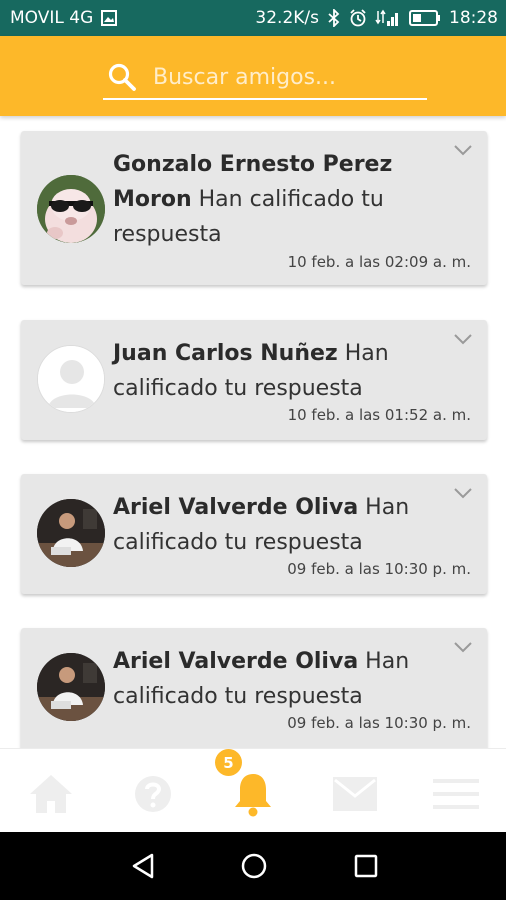 This screenshot has height=900, width=506. I want to click on search-icon, so click(122, 77).